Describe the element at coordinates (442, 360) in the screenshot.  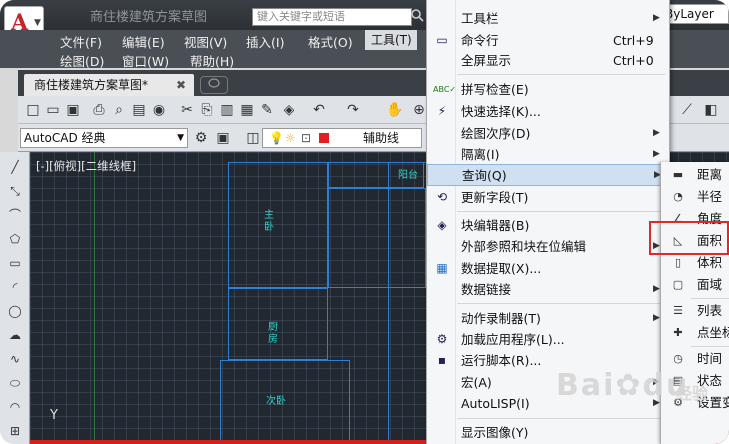
I see `run-script-icon: ▪` at that location.